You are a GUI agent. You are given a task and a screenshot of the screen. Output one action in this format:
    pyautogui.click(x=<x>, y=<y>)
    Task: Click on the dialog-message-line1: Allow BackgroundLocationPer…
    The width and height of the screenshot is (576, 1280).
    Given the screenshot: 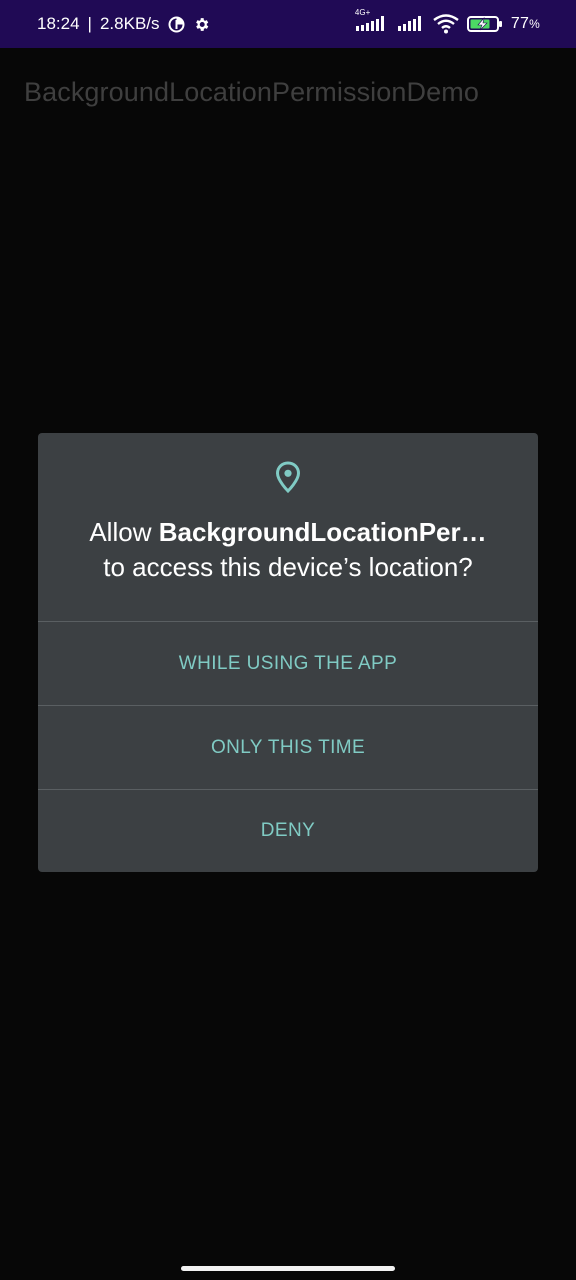 What is the action you would take?
    pyautogui.click(x=288, y=532)
    